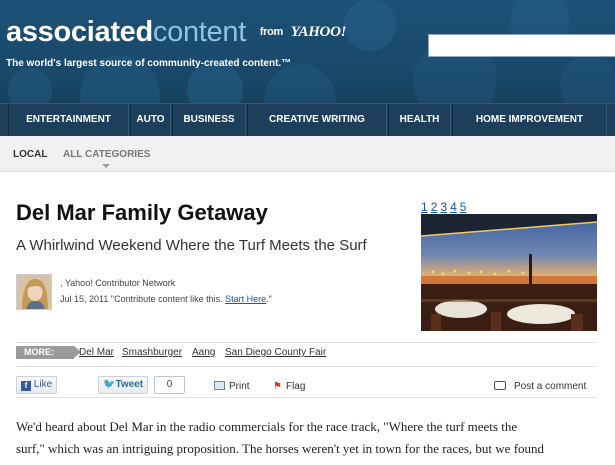 This screenshot has height=465, width=615. Describe the element at coordinates (48, 352) in the screenshot. I see `more-label: MORE:` at that location.